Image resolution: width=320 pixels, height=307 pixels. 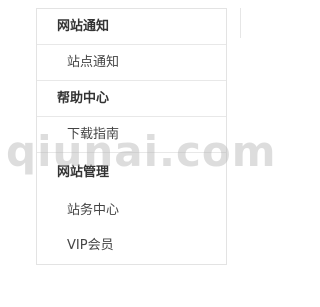 I want to click on sidebar-item-affairs-center: 站务中心, so click(x=131, y=211).